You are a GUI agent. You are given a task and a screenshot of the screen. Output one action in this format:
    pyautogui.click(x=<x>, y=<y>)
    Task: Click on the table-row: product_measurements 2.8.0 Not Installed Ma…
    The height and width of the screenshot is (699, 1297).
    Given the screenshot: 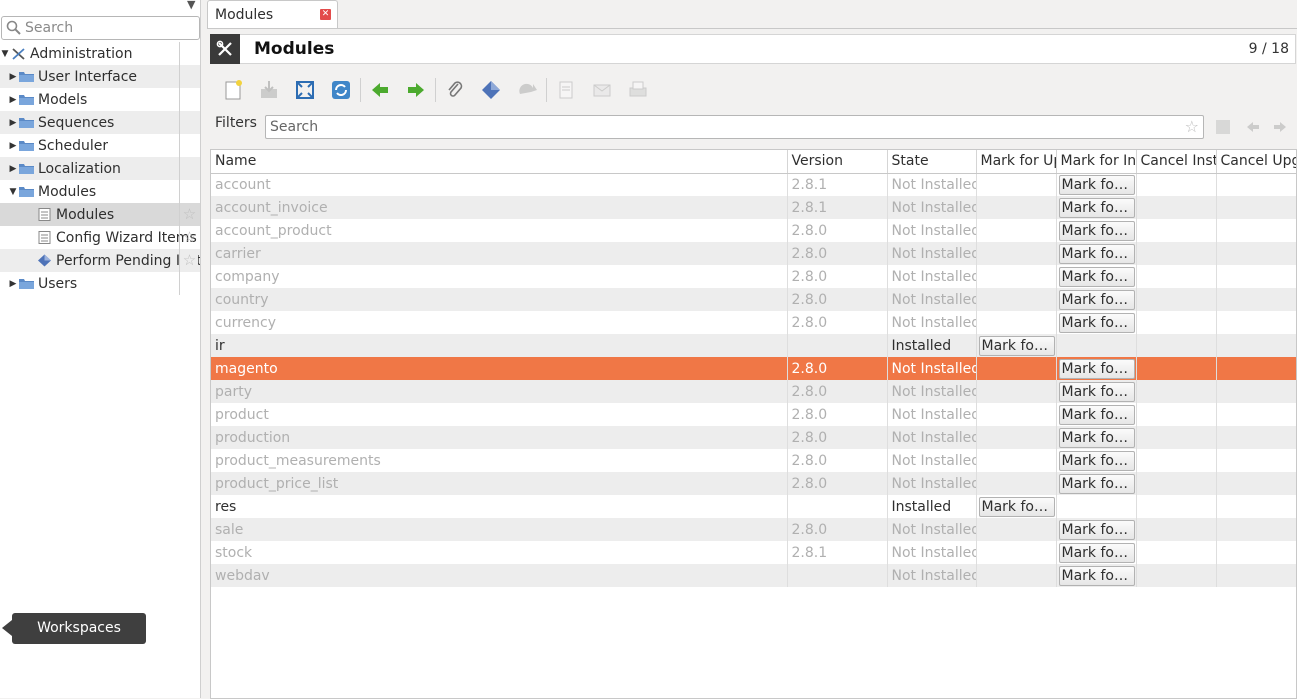 What is the action you would take?
    pyautogui.click(x=753, y=460)
    